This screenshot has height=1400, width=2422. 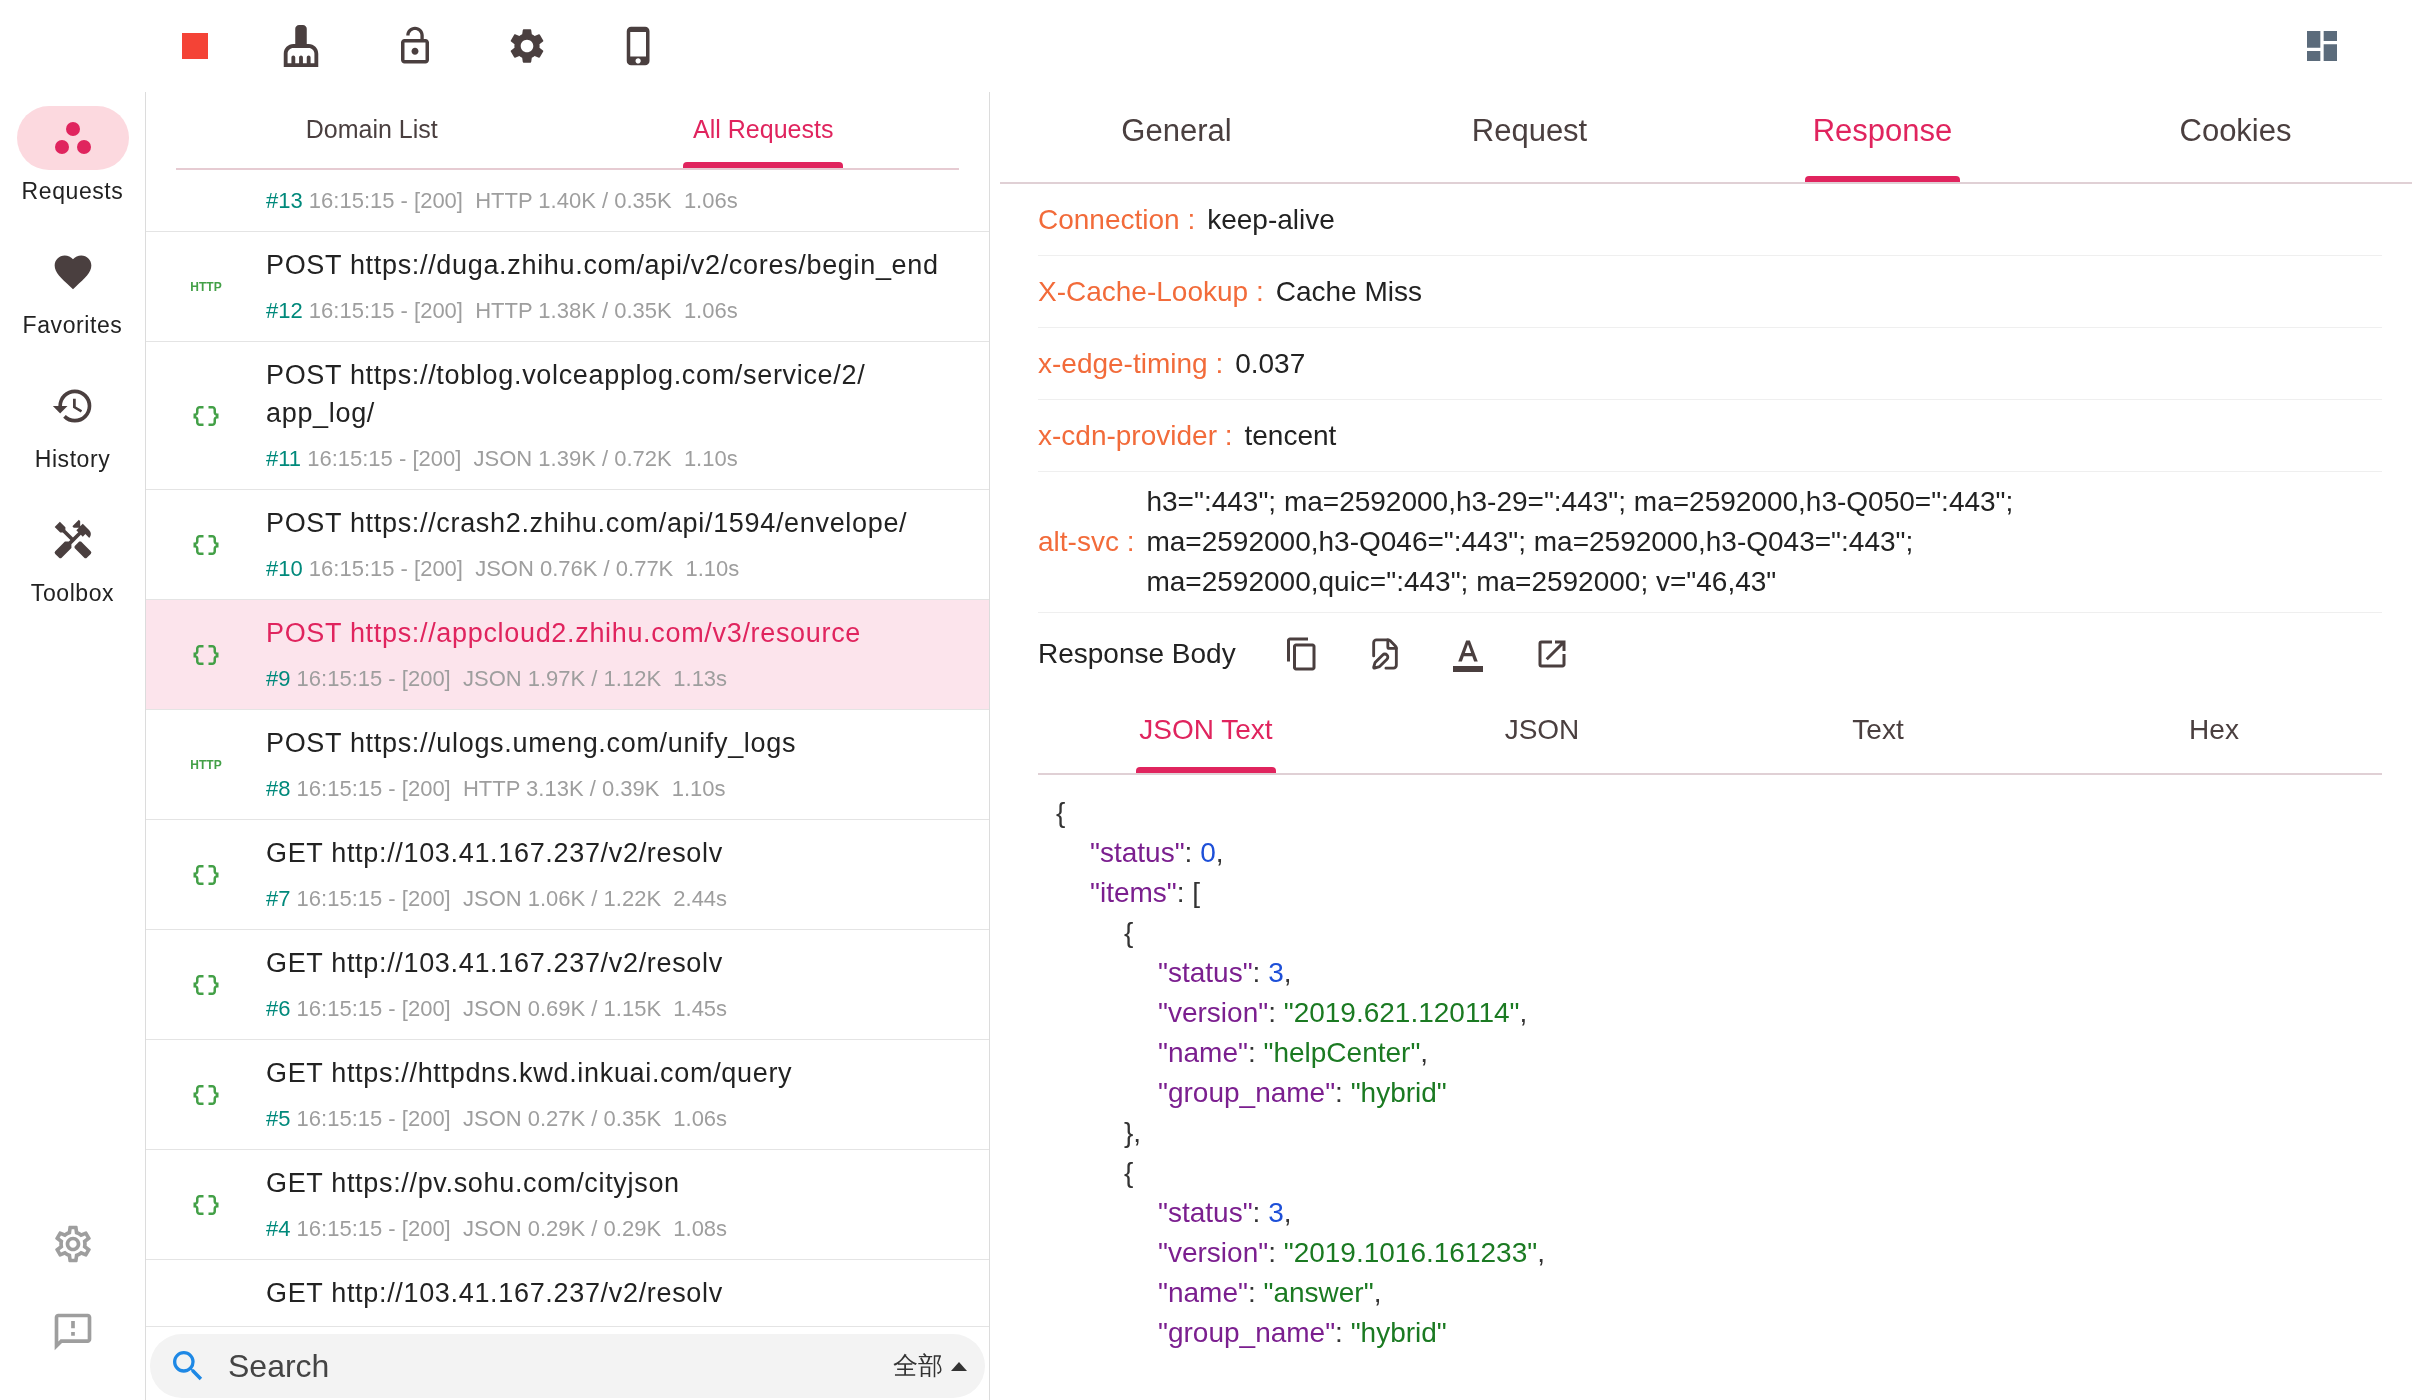 I want to click on request-row: HTTP POST https://ulogs.umeng.com/unify_logs #8 16:15:15 - [200] HTTP 3.13K / 0.39K 1.10s, so click(x=567, y=765).